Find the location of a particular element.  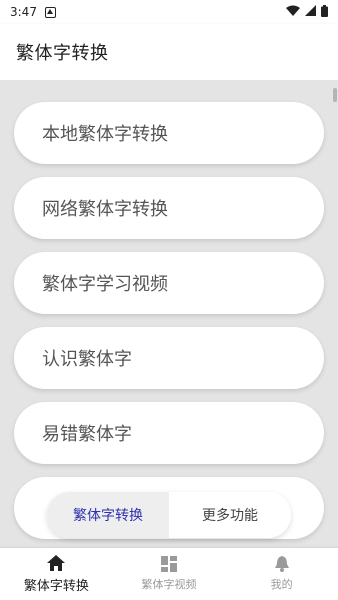

menu-item-online-convert: 网络繁体字转换 is located at coordinates (169, 208).